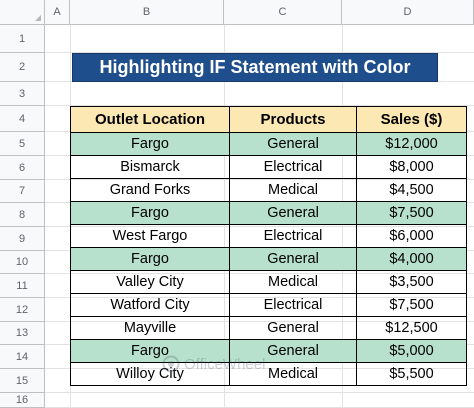 The width and height of the screenshot is (474, 408). What do you see at coordinates (411, 236) in the screenshot?
I see `sales-cell: $6,000` at bounding box center [411, 236].